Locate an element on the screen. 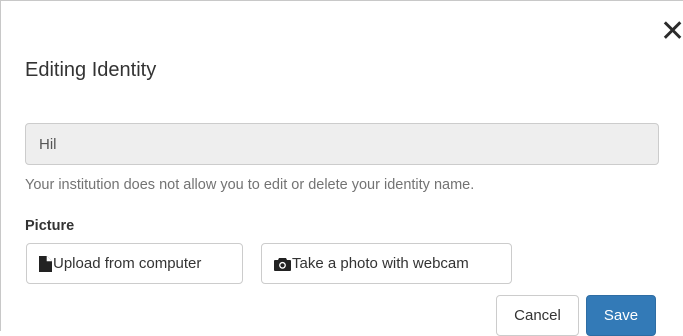 Image resolution: width=683 pixels, height=336 pixels. identity-name-field is located at coordinates (342, 144).